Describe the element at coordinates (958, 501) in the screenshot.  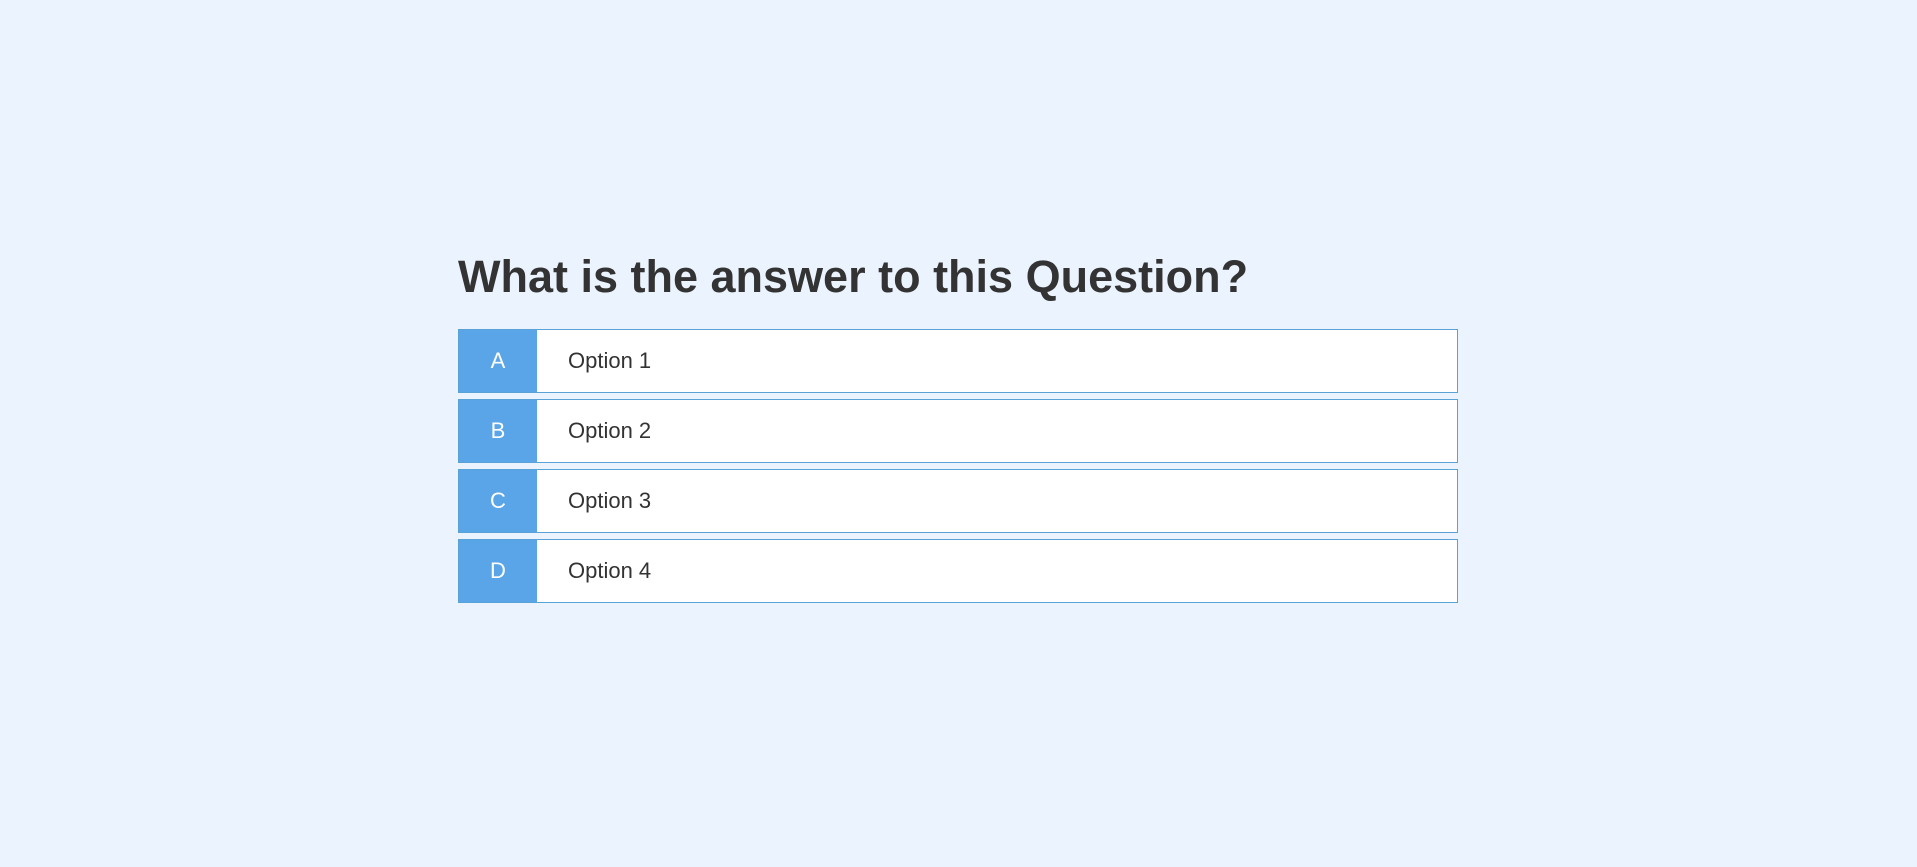
I see `option-c: C Option 3` at that location.